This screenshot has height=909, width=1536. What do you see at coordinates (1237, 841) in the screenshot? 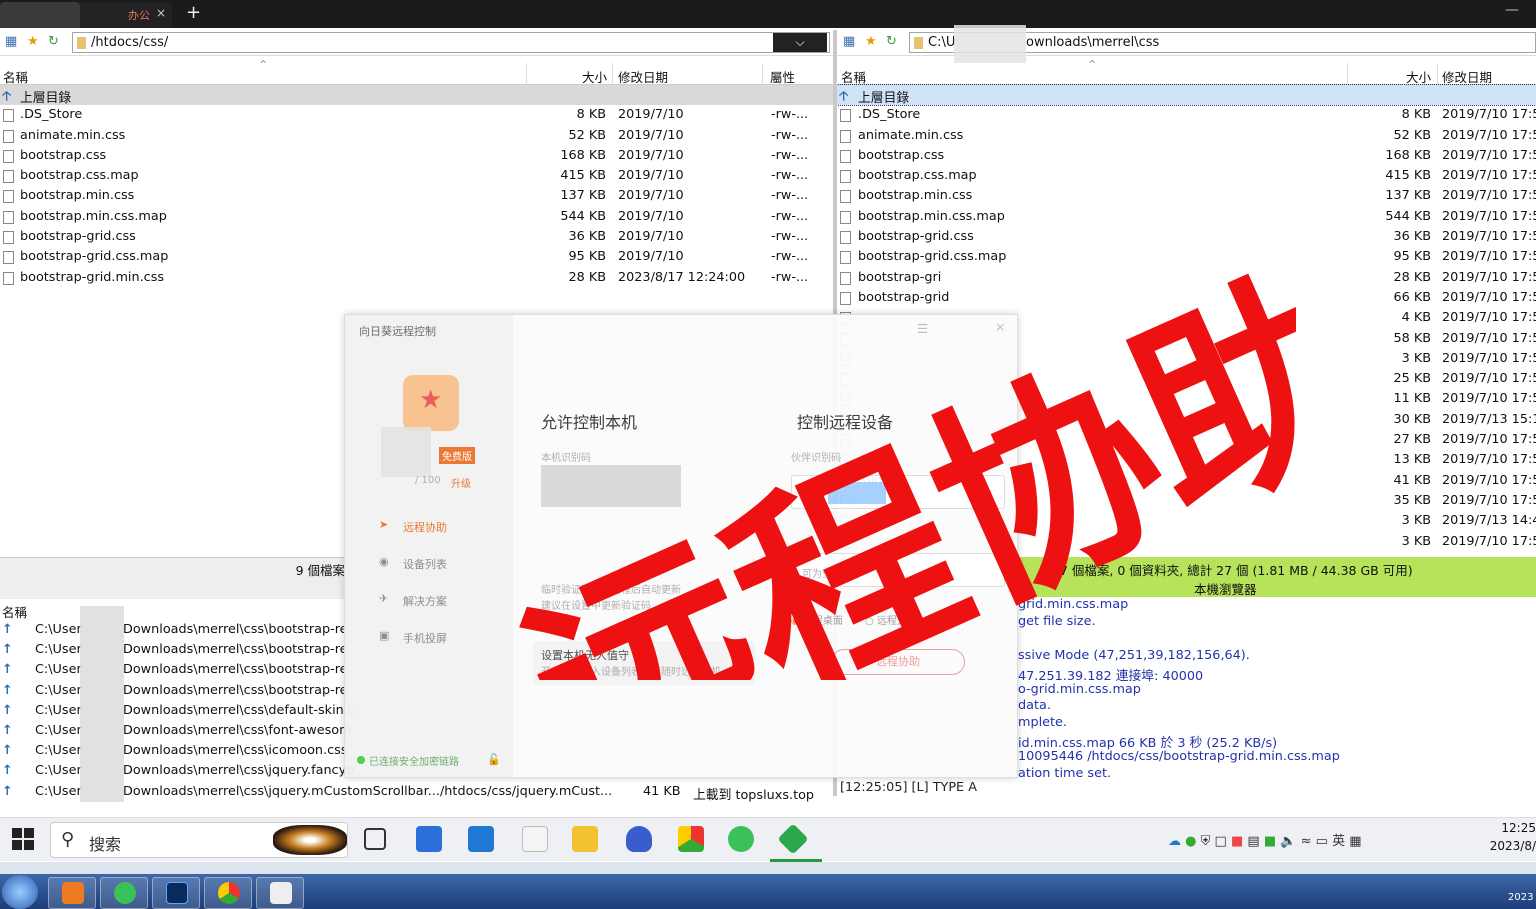
I see `tray-app-icon: ■` at bounding box center [1237, 841].